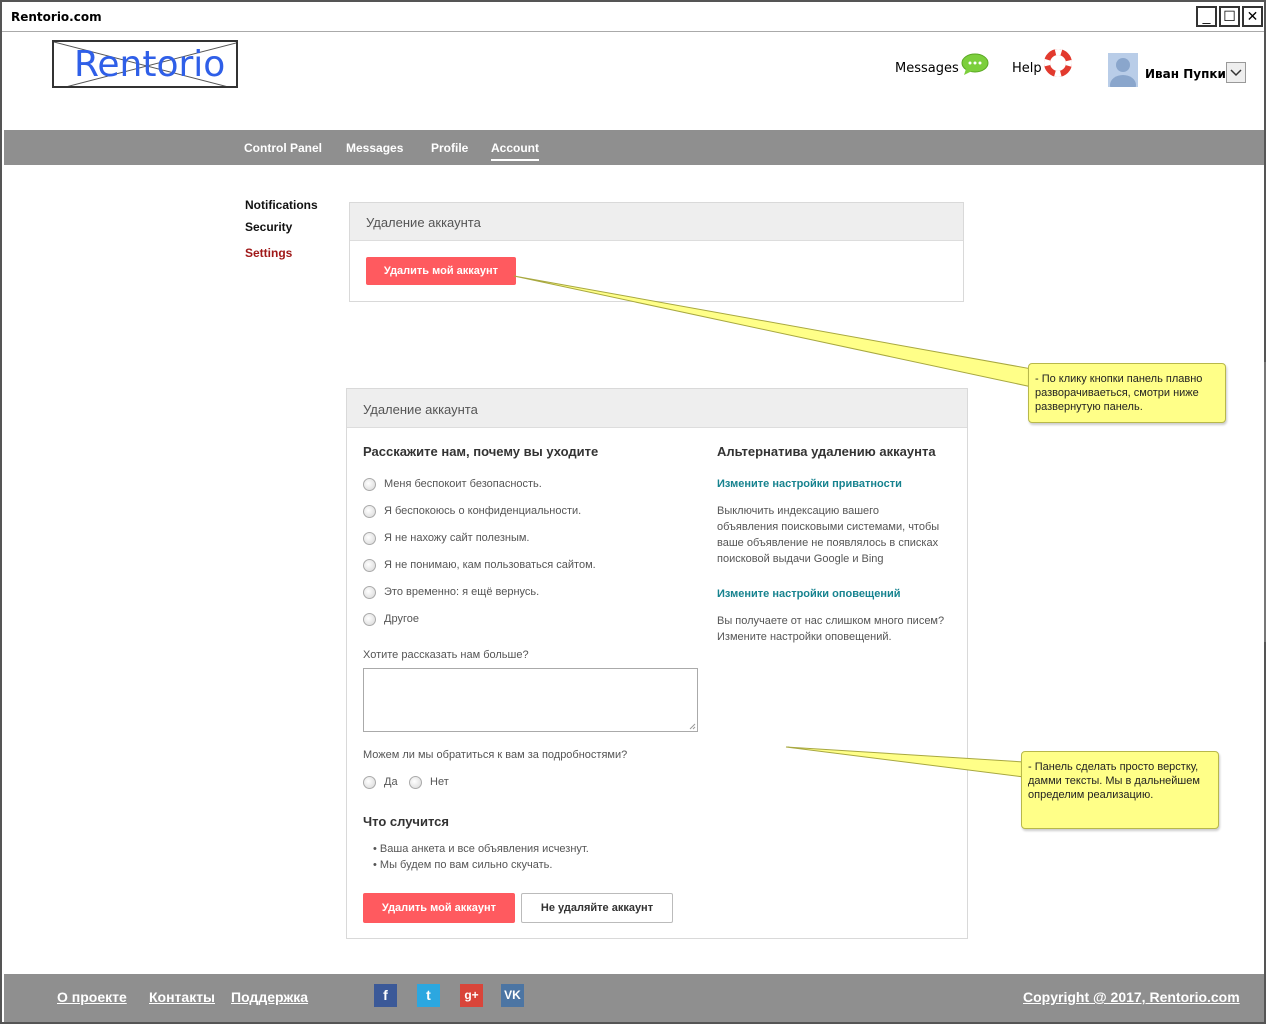 This screenshot has width=1266, height=1024. What do you see at coordinates (471, 995) in the screenshot?
I see `google-plus-icon: g+` at bounding box center [471, 995].